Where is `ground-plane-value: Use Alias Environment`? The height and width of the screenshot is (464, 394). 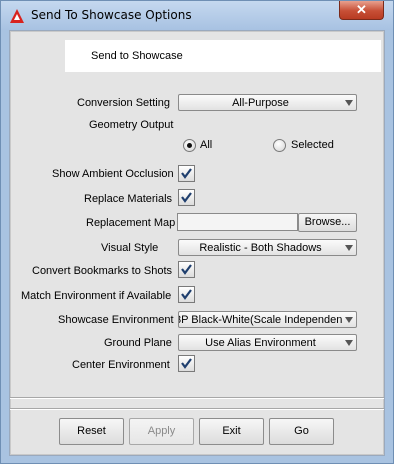
ground-plane-value: Use Alias Environment is located at coordinates (260, 343).